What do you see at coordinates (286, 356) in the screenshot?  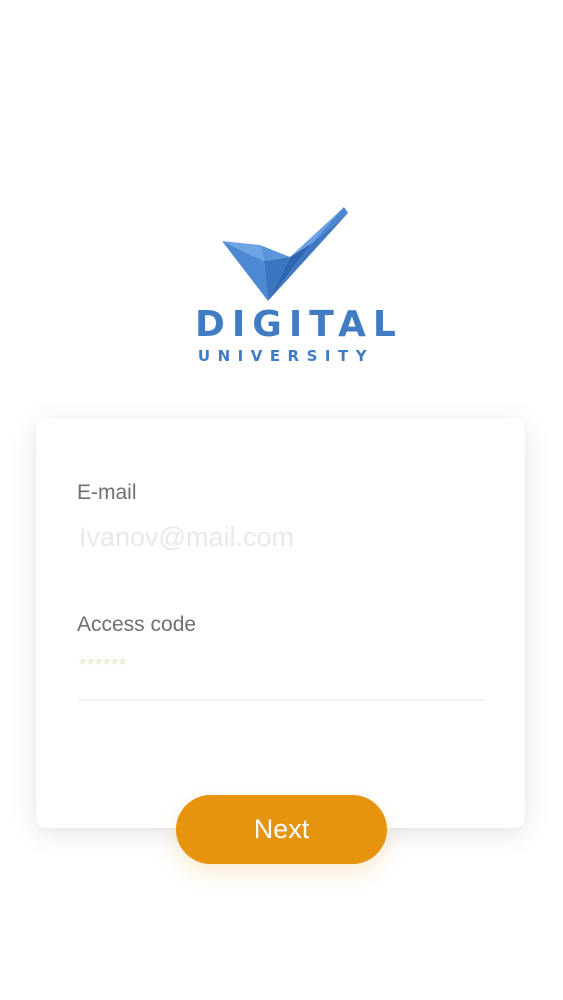 I see `logo-wordmark-university: UNIVERSITY` at bounding box center [286, 356].